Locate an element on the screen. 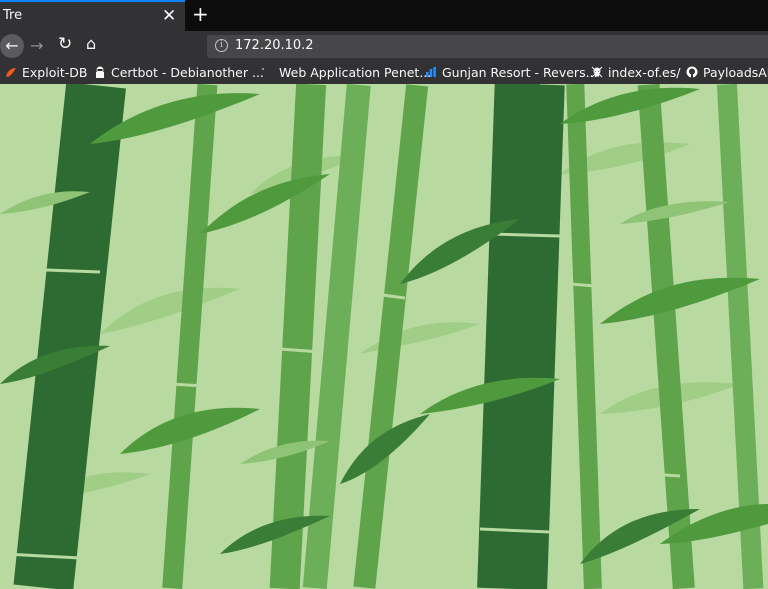 Image resolution: width=768 pixels, height=589 pixels. tab-title: Tre is located at coordinates (13, 15).